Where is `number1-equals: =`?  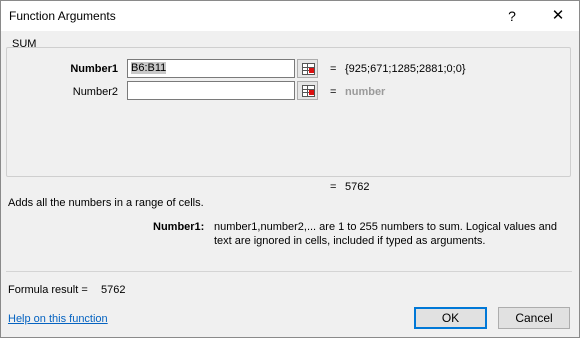 number1-equals: = is located at coordinates (333, 69).